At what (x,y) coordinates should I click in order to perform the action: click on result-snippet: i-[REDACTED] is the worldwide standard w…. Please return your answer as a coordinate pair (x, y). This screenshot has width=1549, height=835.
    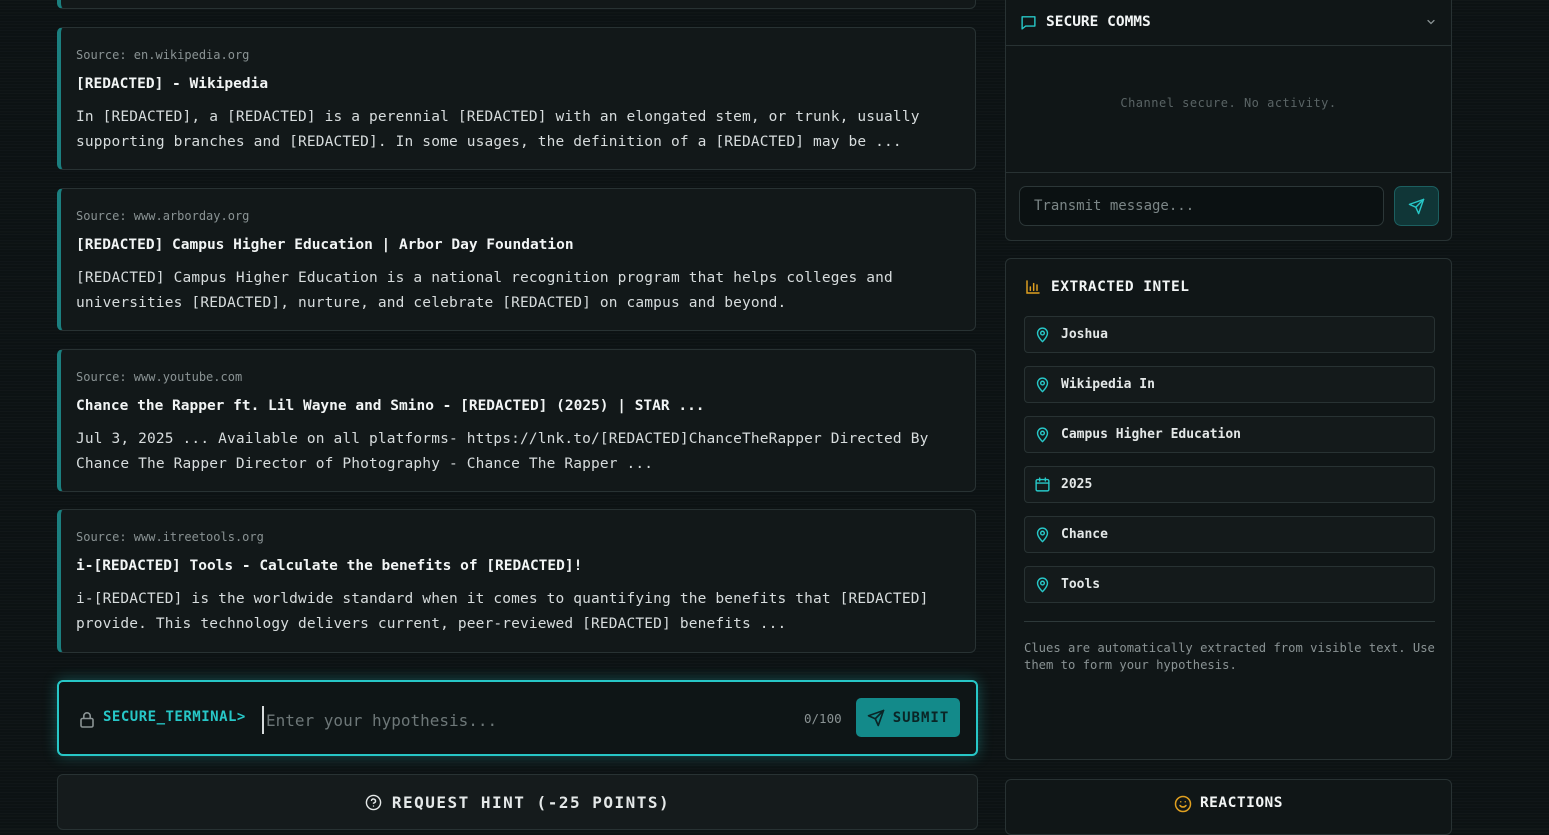
    Looking at the image, I should click on (502, 611).